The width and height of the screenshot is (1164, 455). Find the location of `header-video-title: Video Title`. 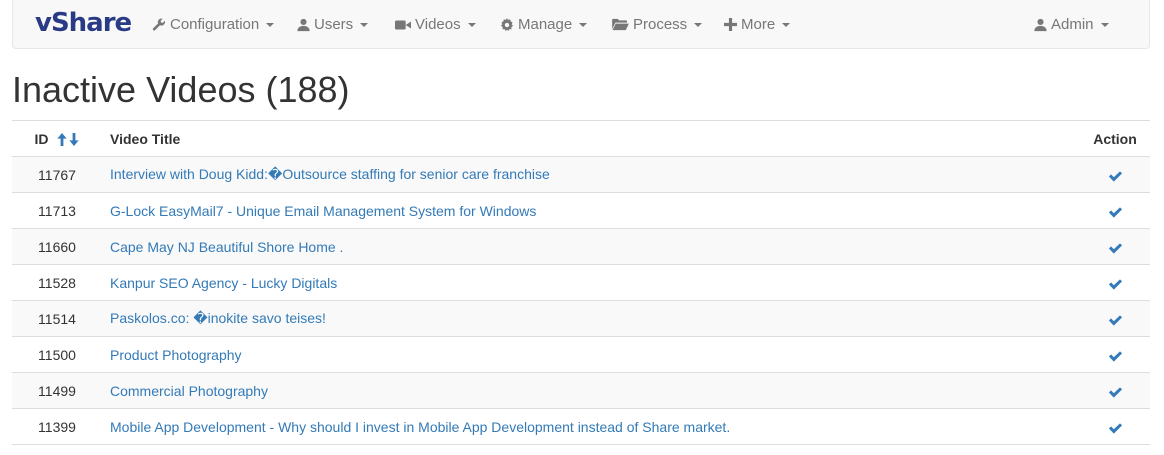

header-video-title: Video Title is located at coordinates (591, 138).